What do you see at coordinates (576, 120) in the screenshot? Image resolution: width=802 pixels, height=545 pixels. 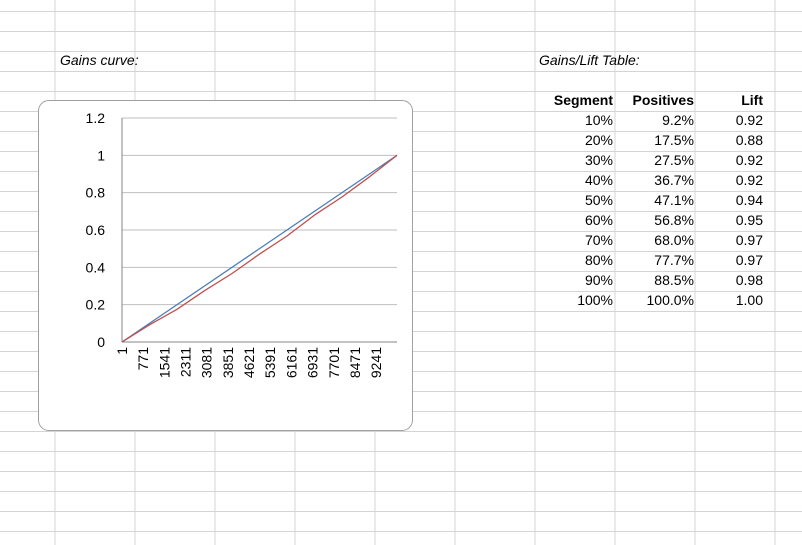 I see `cell-segment: 10%` at bounding box center [576, 120].